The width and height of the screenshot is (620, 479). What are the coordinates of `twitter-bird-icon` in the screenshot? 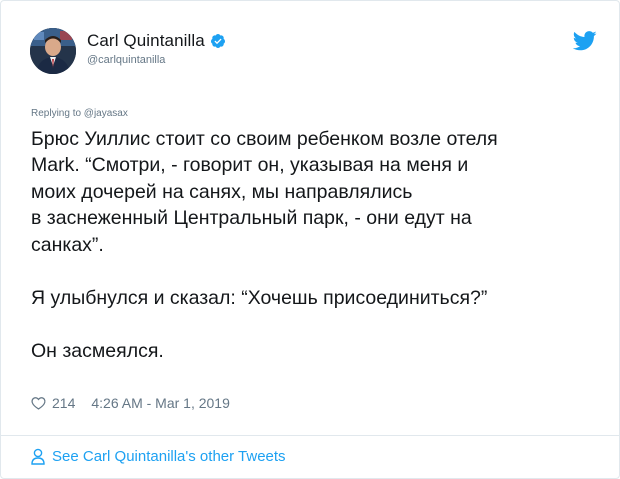 It's located at (584, 41).